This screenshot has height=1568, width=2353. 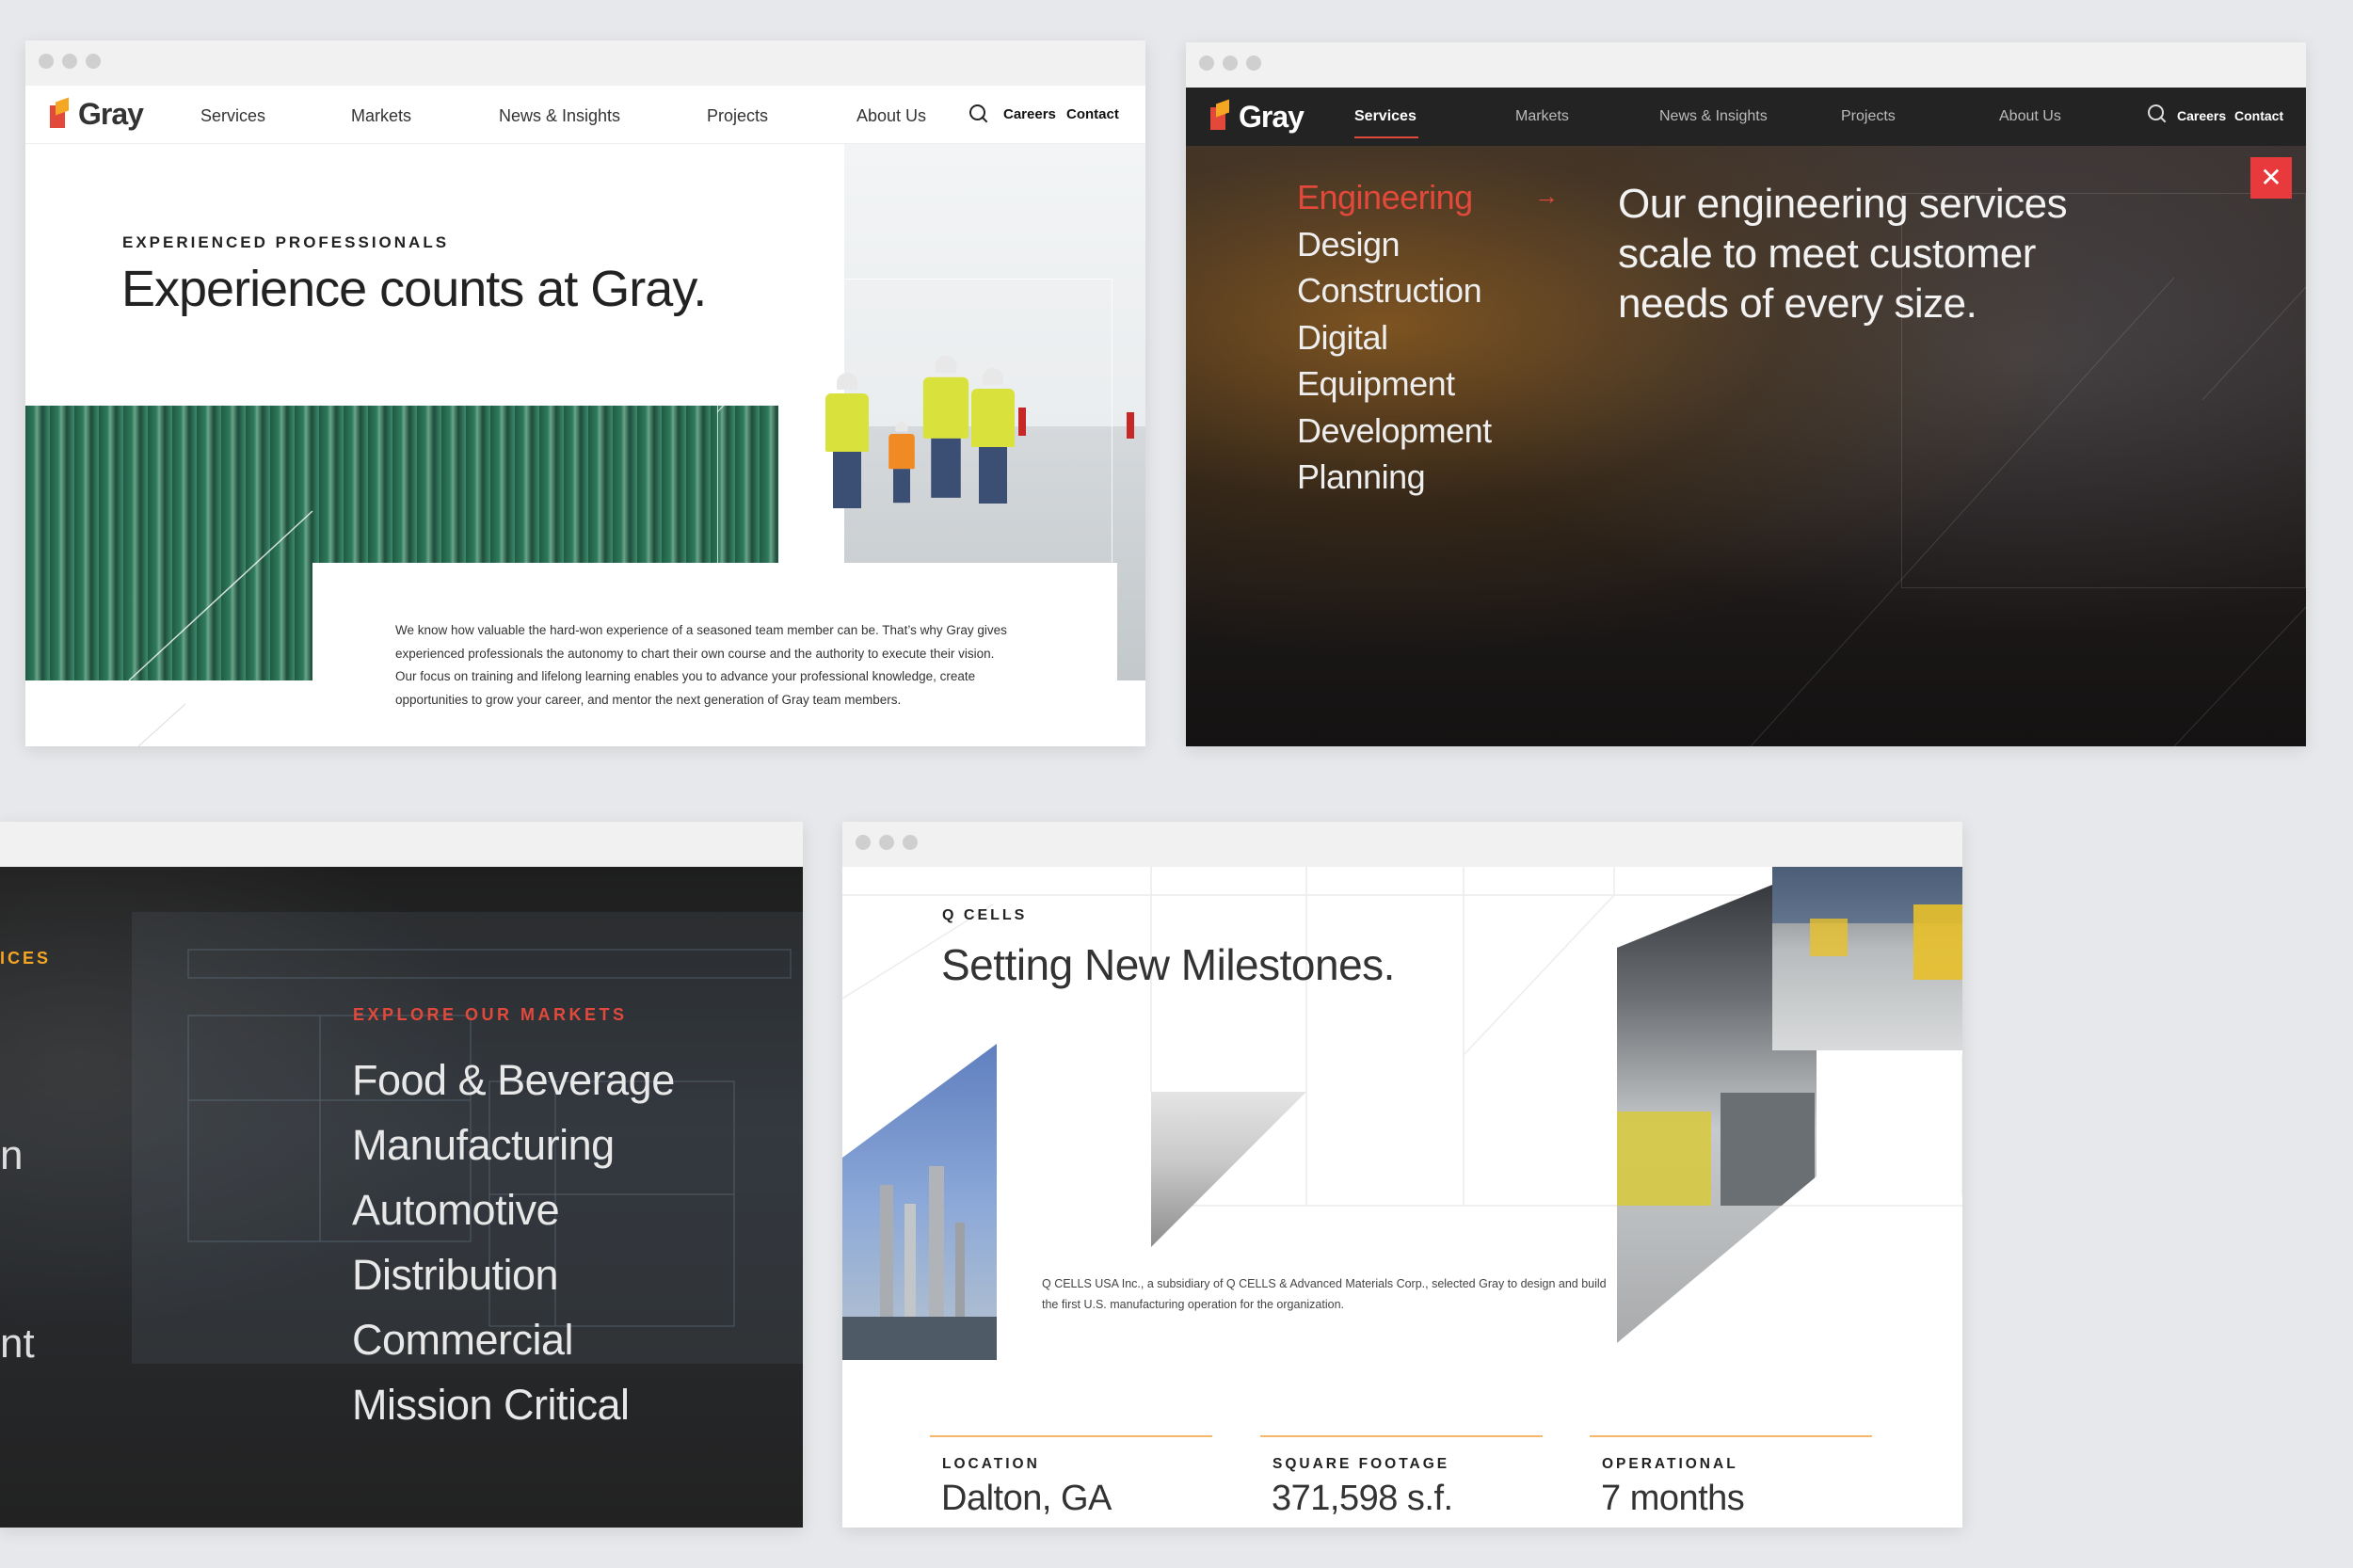 I want to click on submenu-item-equipment: Equipment, so click(x=1395, y=384).